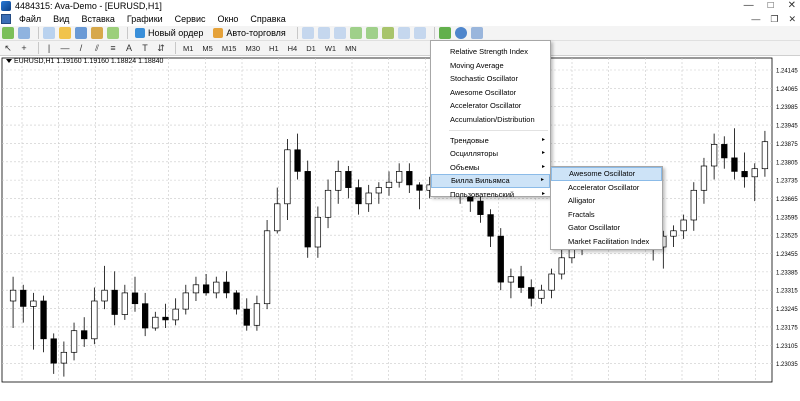 The height and width of the screenshot is (401, 800). What do you see at coordinates (787, 72) in the screenshot?
I see `y-tick-label: 1.24145` at bounding box center [787, 72].